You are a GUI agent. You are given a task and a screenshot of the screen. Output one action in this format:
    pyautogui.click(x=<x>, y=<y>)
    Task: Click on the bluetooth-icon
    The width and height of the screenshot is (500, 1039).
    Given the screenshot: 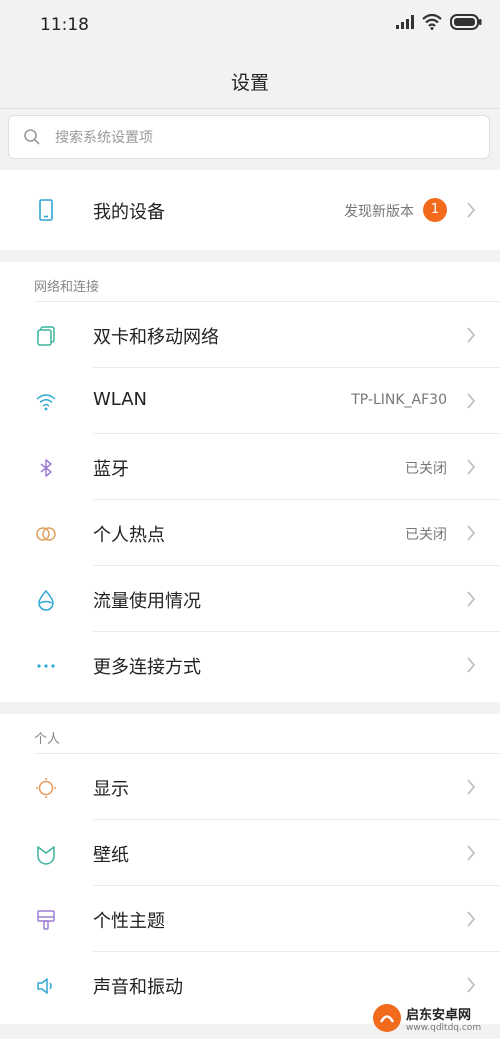 What is the action you would take?
    pyautogui.click(x=46, y=468)
    